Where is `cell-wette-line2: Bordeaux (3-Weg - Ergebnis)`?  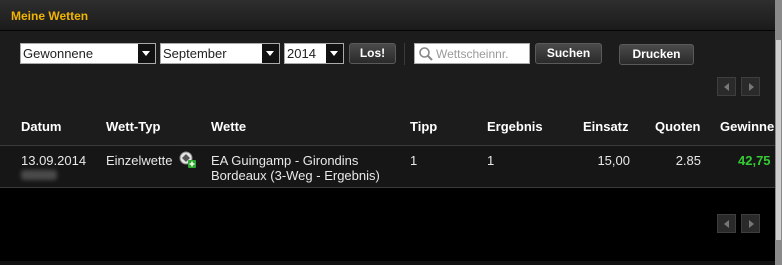 cell-wette-line2: Bordeaux (3-Weg - Ergebnis) is located at coordinates (295, 175).